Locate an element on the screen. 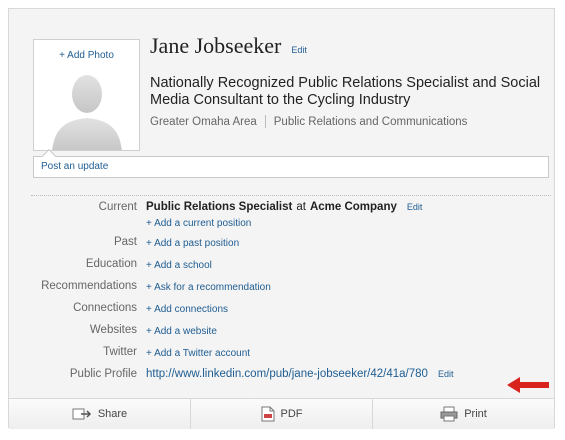 The image size is (565, 440). location: Greater Omaha Area is located at coordinates (203, 121).